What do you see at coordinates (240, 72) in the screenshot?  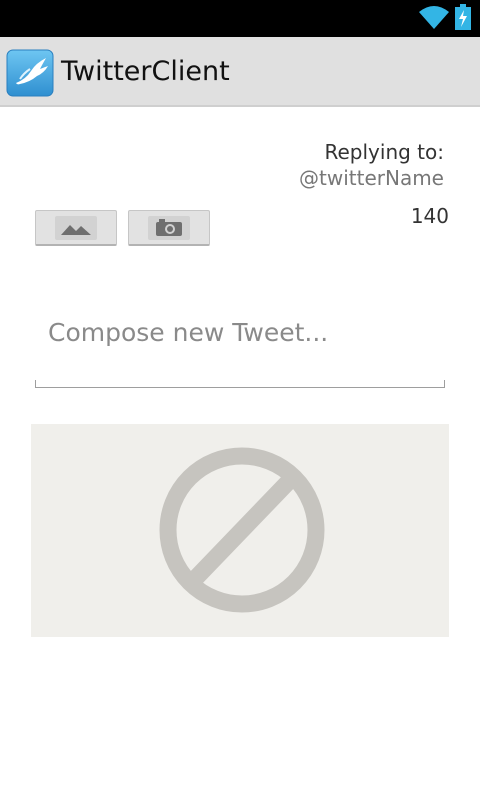 I see `action-bar: TwitterClient` at bounding box center [240, 72].